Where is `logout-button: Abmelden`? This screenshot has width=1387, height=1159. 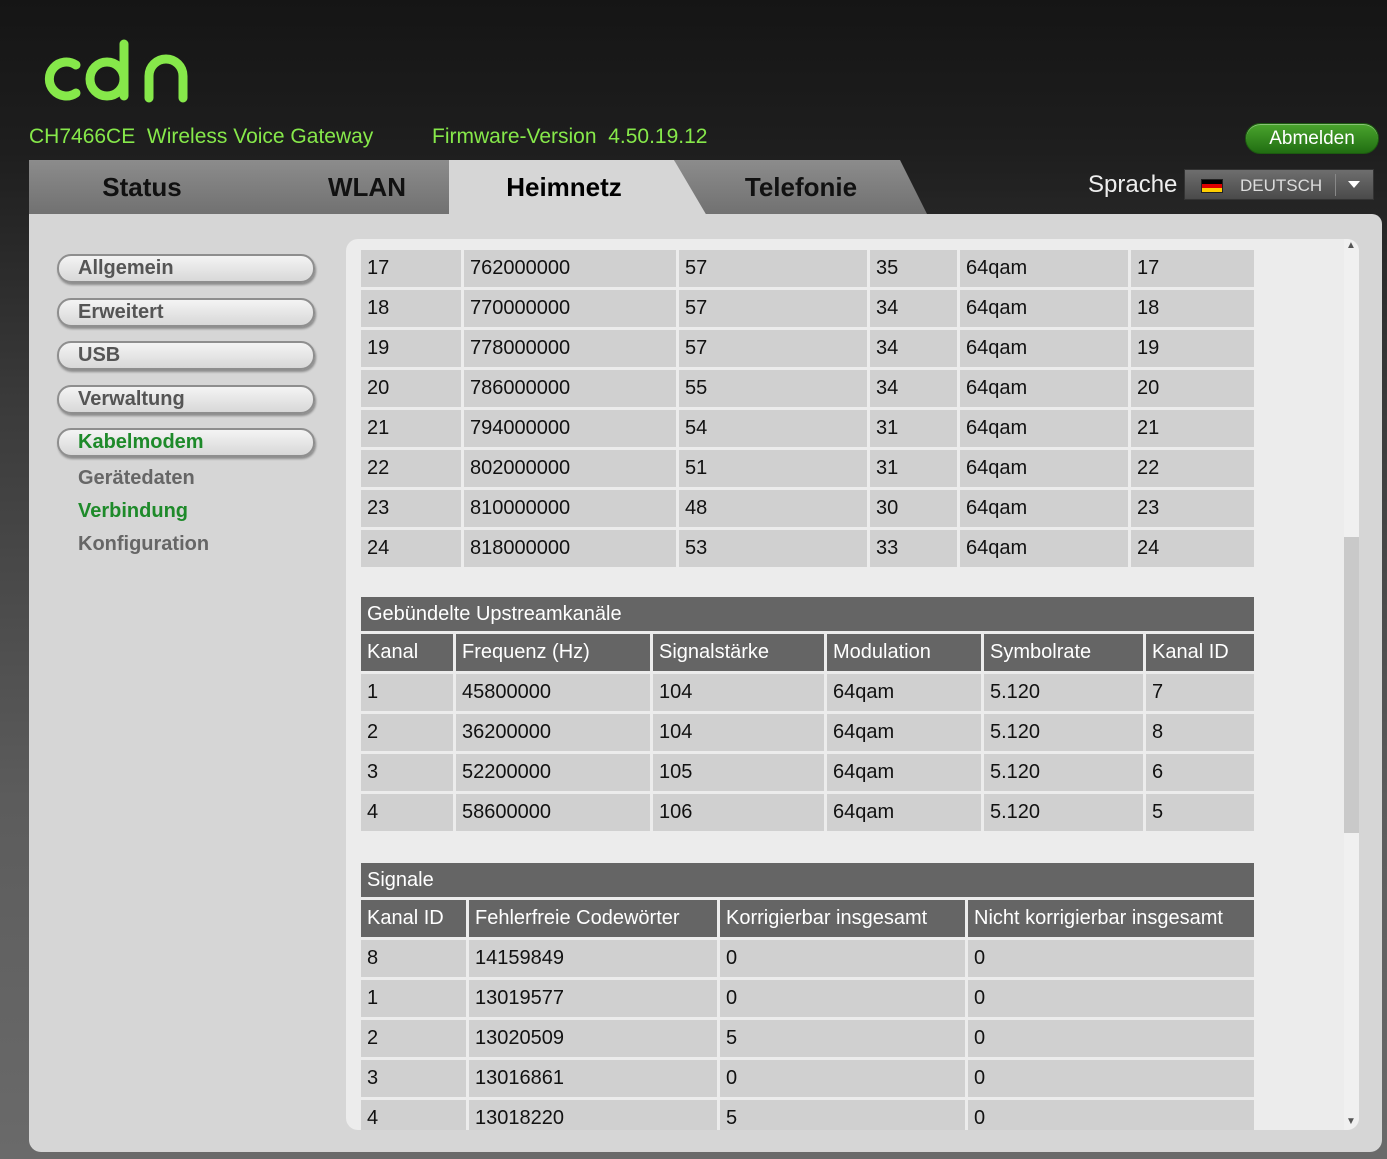
logout-button: Abmelden is located at coordinates (1312, 138).